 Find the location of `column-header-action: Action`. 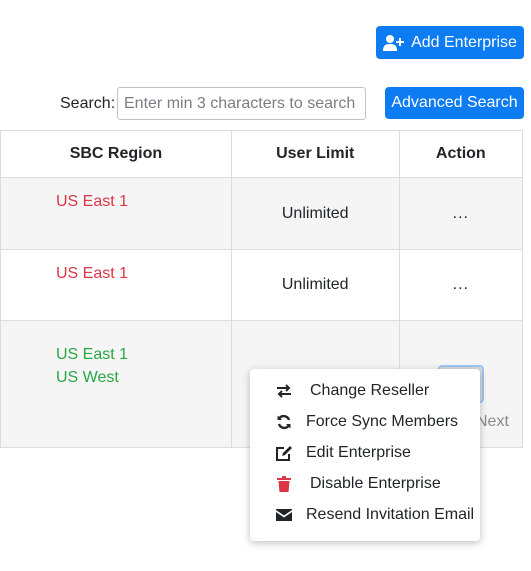

column-header-action: Action is located at coordinates (461, 154).